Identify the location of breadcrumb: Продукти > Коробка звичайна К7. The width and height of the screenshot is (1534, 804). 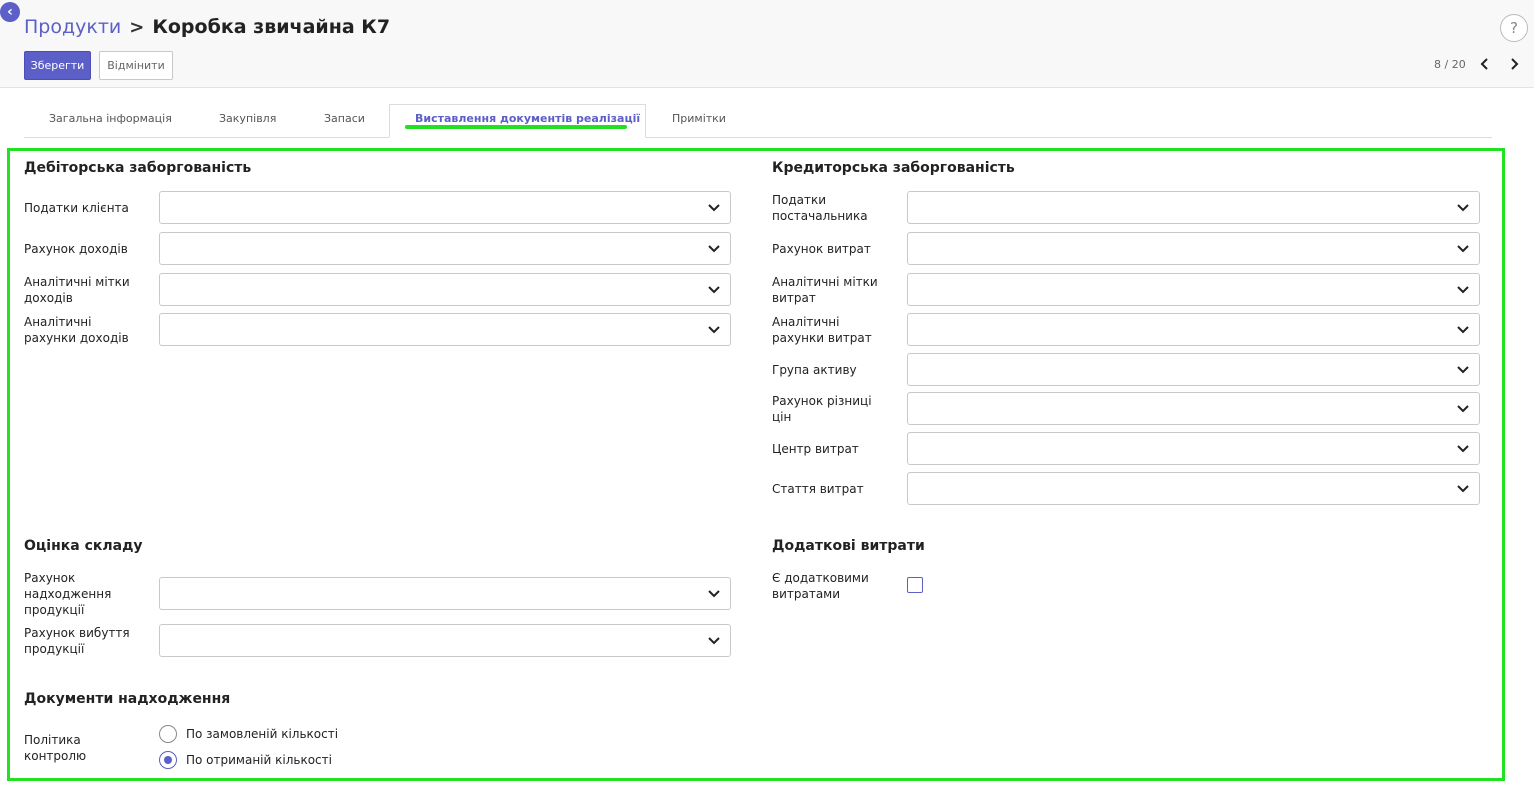
(207, 27).